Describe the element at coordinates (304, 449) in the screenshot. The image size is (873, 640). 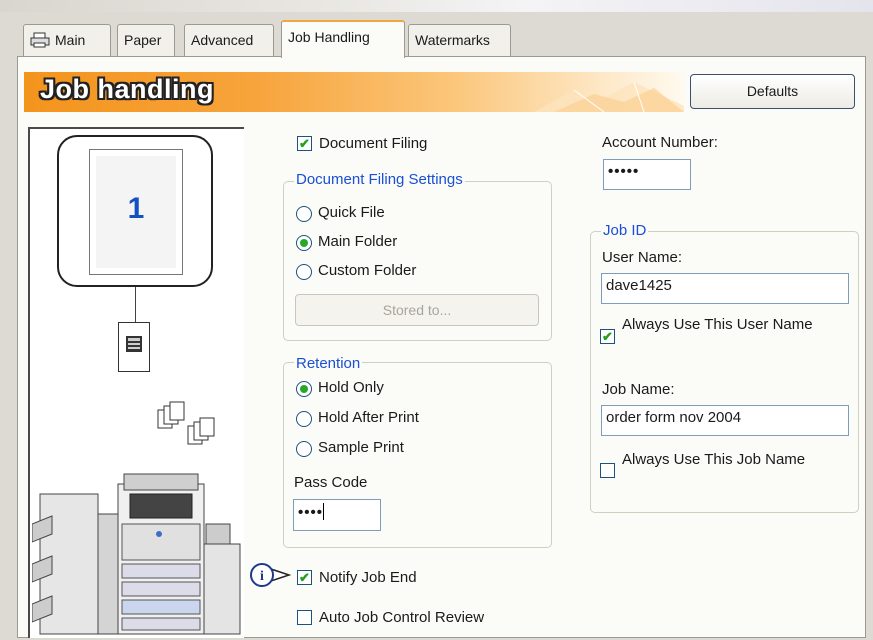
I see `sample-print-radio` at that location.